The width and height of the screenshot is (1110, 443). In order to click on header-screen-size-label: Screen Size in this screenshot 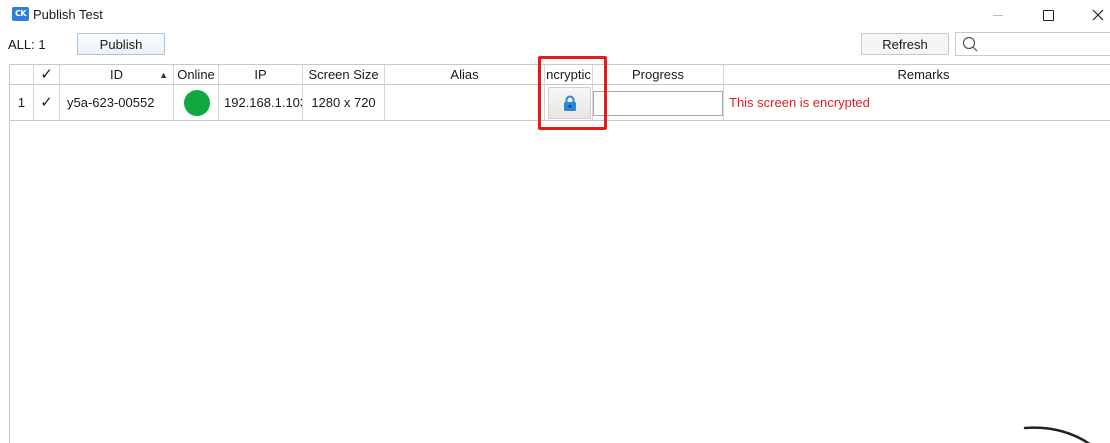, I will do `click(343, 74)`.